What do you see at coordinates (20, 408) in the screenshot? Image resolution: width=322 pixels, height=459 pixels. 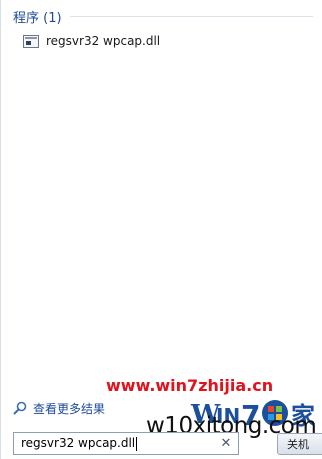 I see `magnifier-icon` at bounding box center [20, 408].